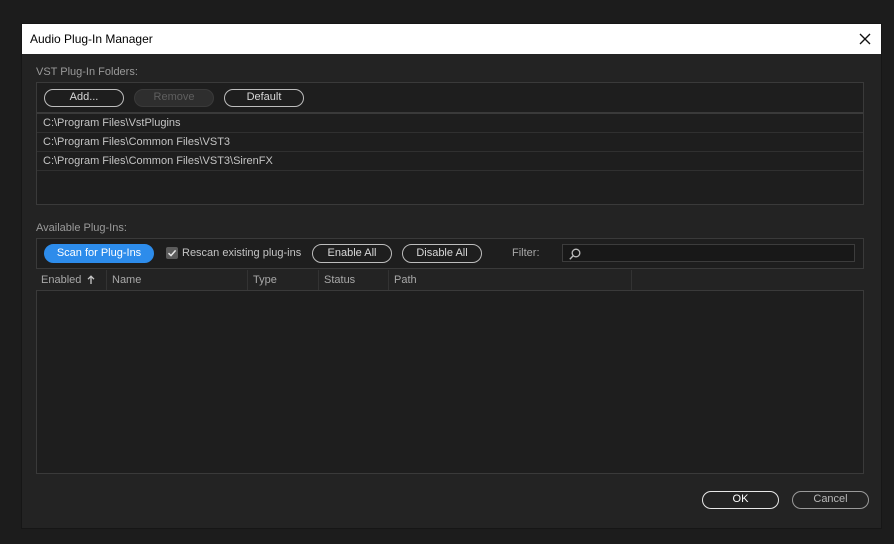 The width and height of the screenshot is (894, 544). I want to click on scan-plugins-button: Scan for Plug-Ins, so click(99, 253).